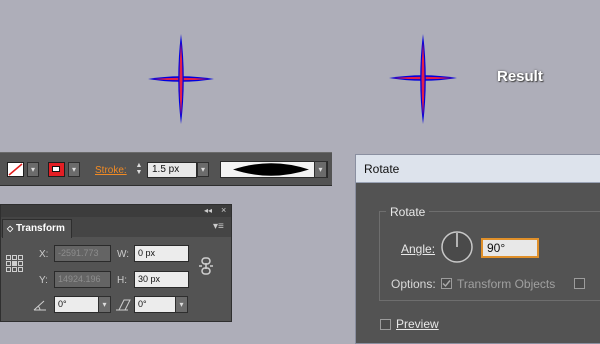  Describe the element at coordinates (139, 169) in the screenshot. I see `spinner-icon: ▲ ▼` at that location.